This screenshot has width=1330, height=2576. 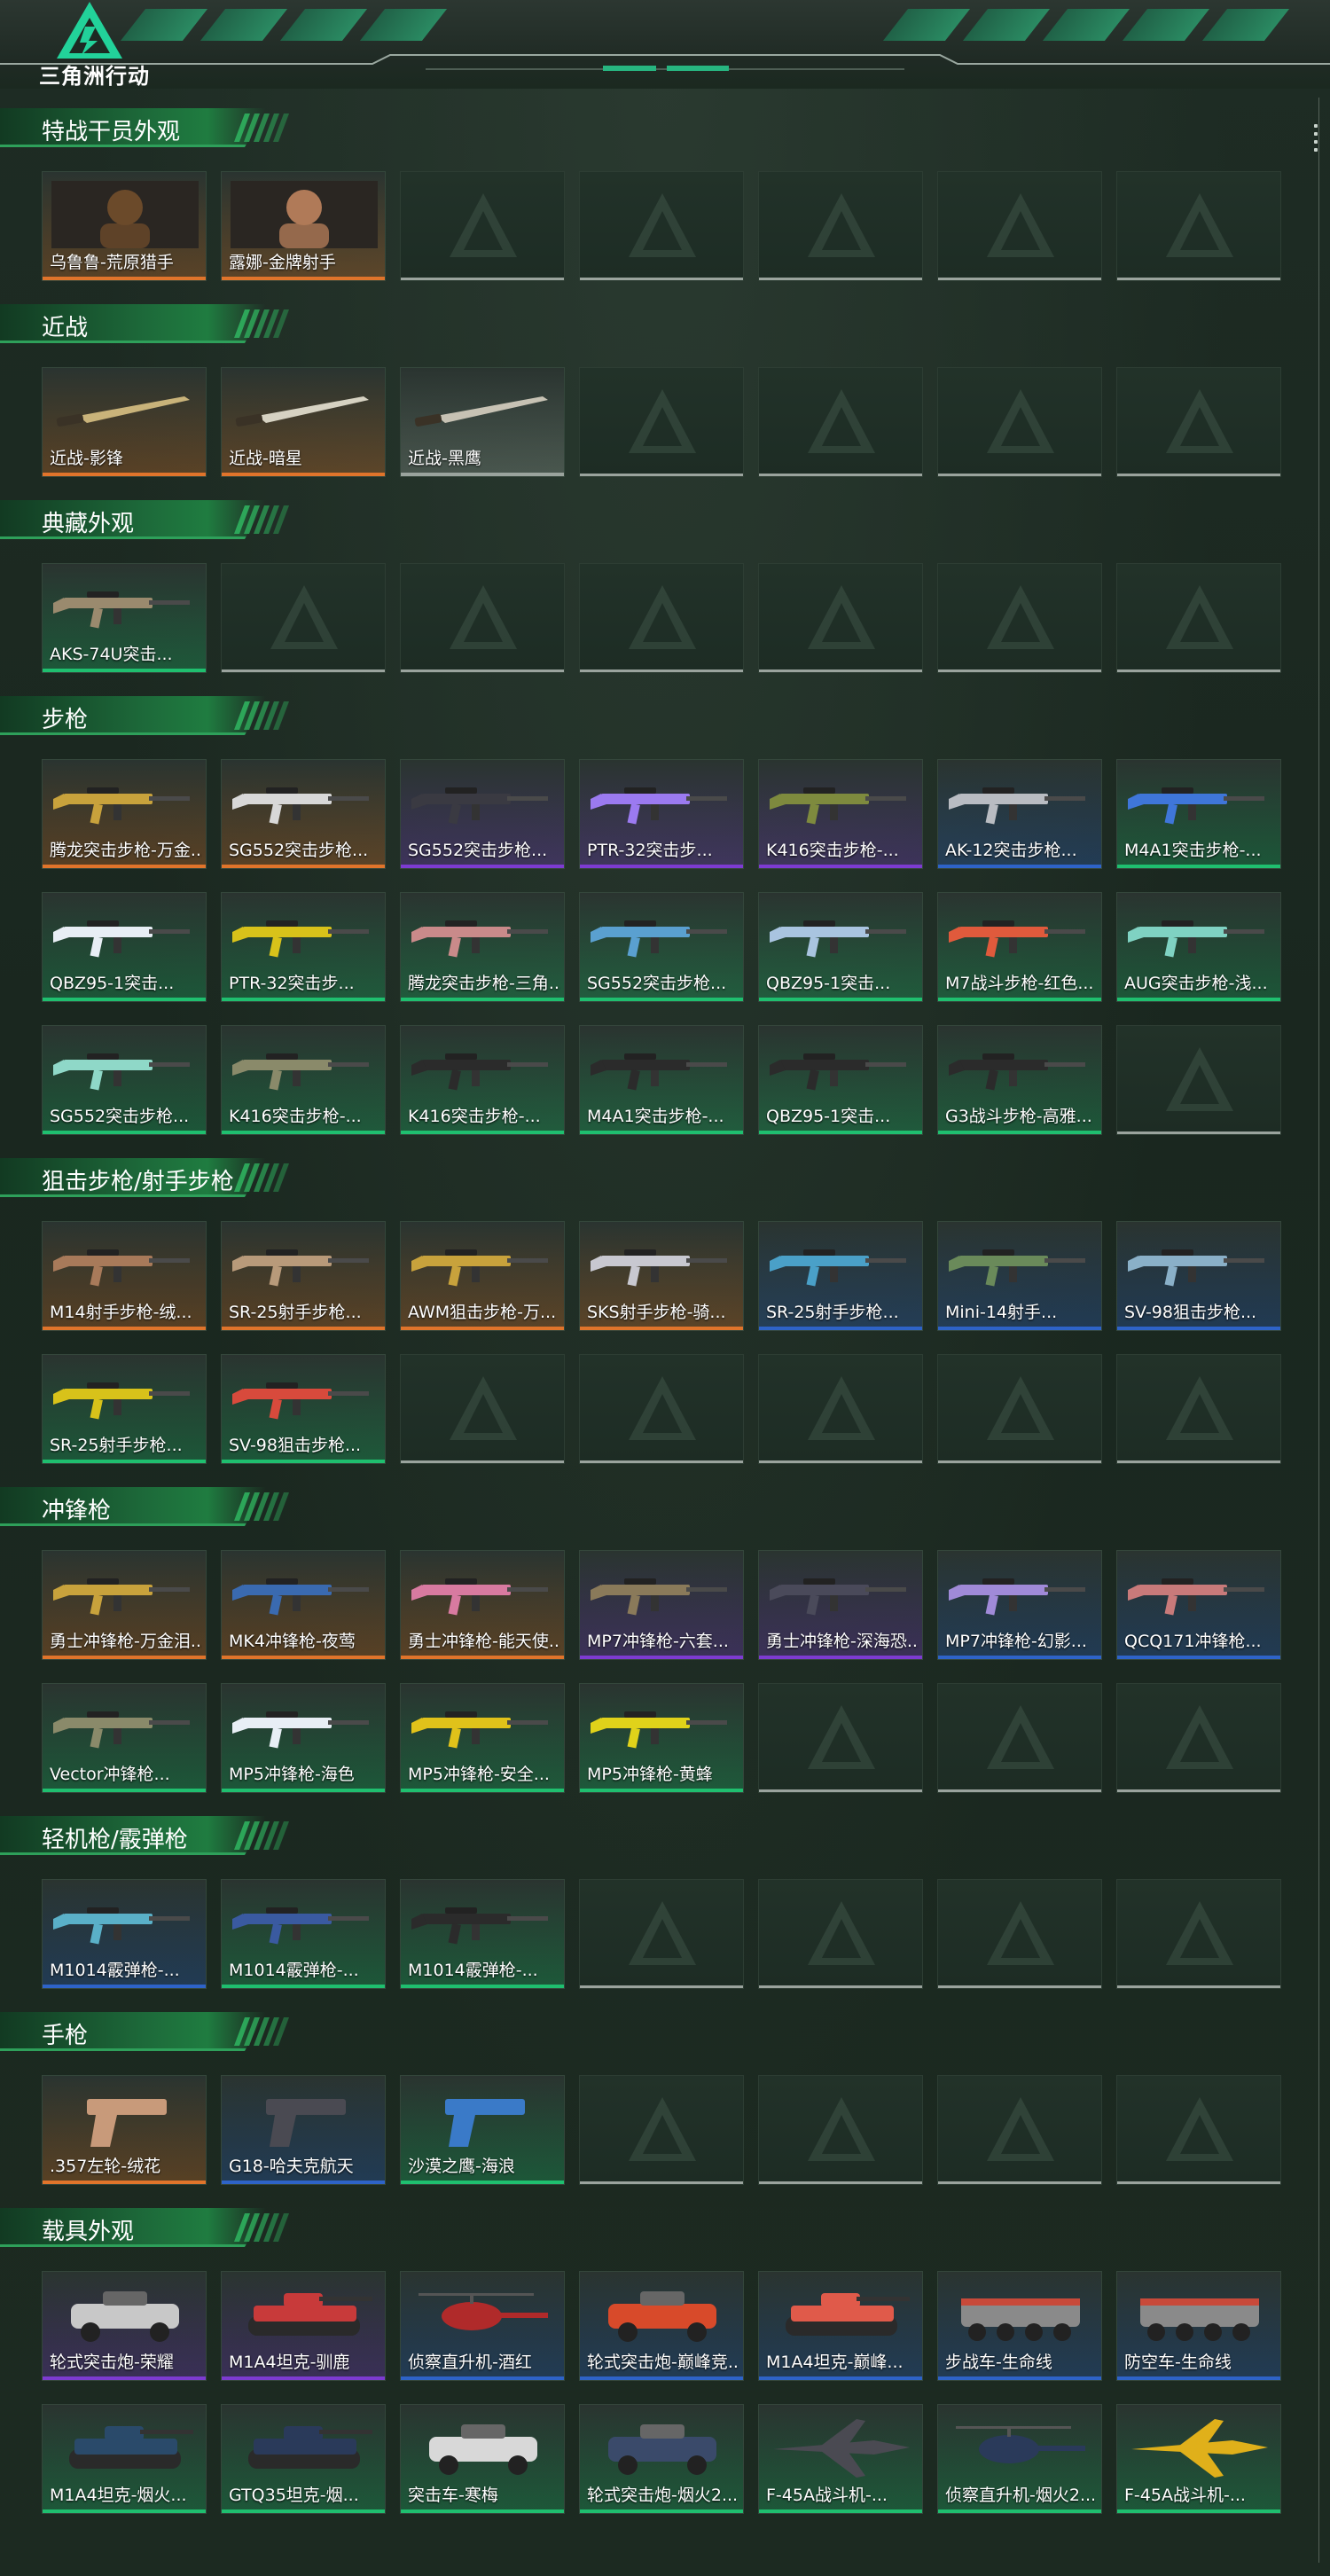 I want to click on skin-card: .357左轮-绒花, so click(x=125, y=2130).